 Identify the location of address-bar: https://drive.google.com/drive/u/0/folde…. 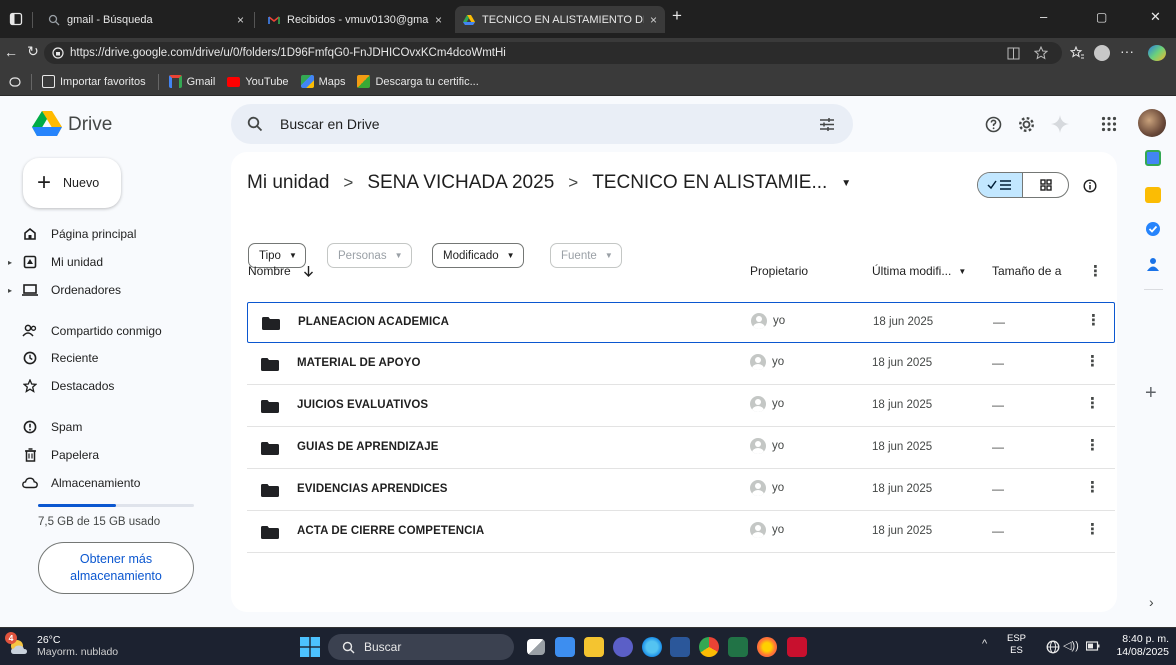
(553, 53).